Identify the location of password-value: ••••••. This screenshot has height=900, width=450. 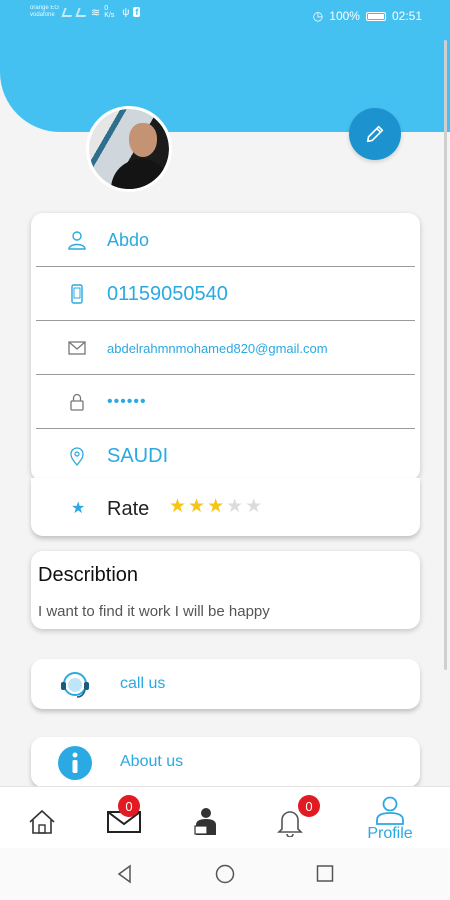
(127, 401).